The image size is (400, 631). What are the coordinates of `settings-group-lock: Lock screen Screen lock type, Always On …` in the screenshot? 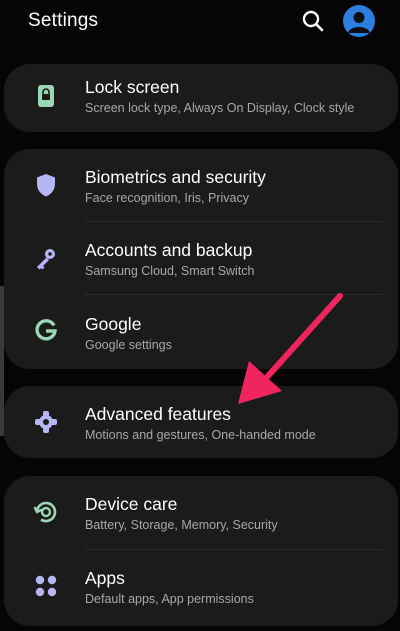 It's located at (201, 98).